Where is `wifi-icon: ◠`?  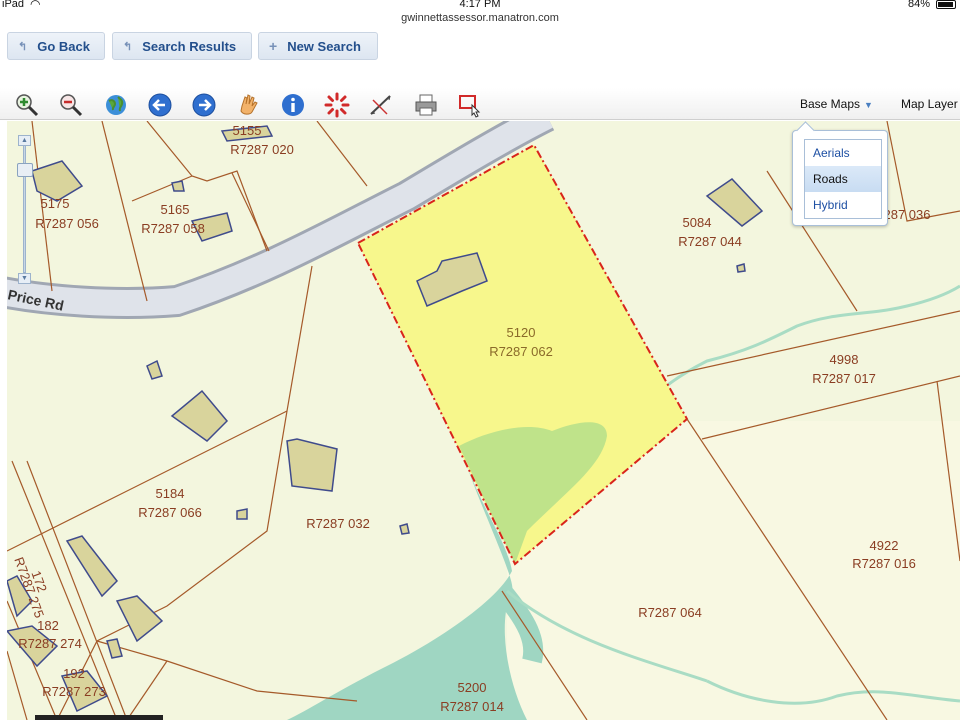
wifi-icon: ◠ is located at coordinates (35, 5).